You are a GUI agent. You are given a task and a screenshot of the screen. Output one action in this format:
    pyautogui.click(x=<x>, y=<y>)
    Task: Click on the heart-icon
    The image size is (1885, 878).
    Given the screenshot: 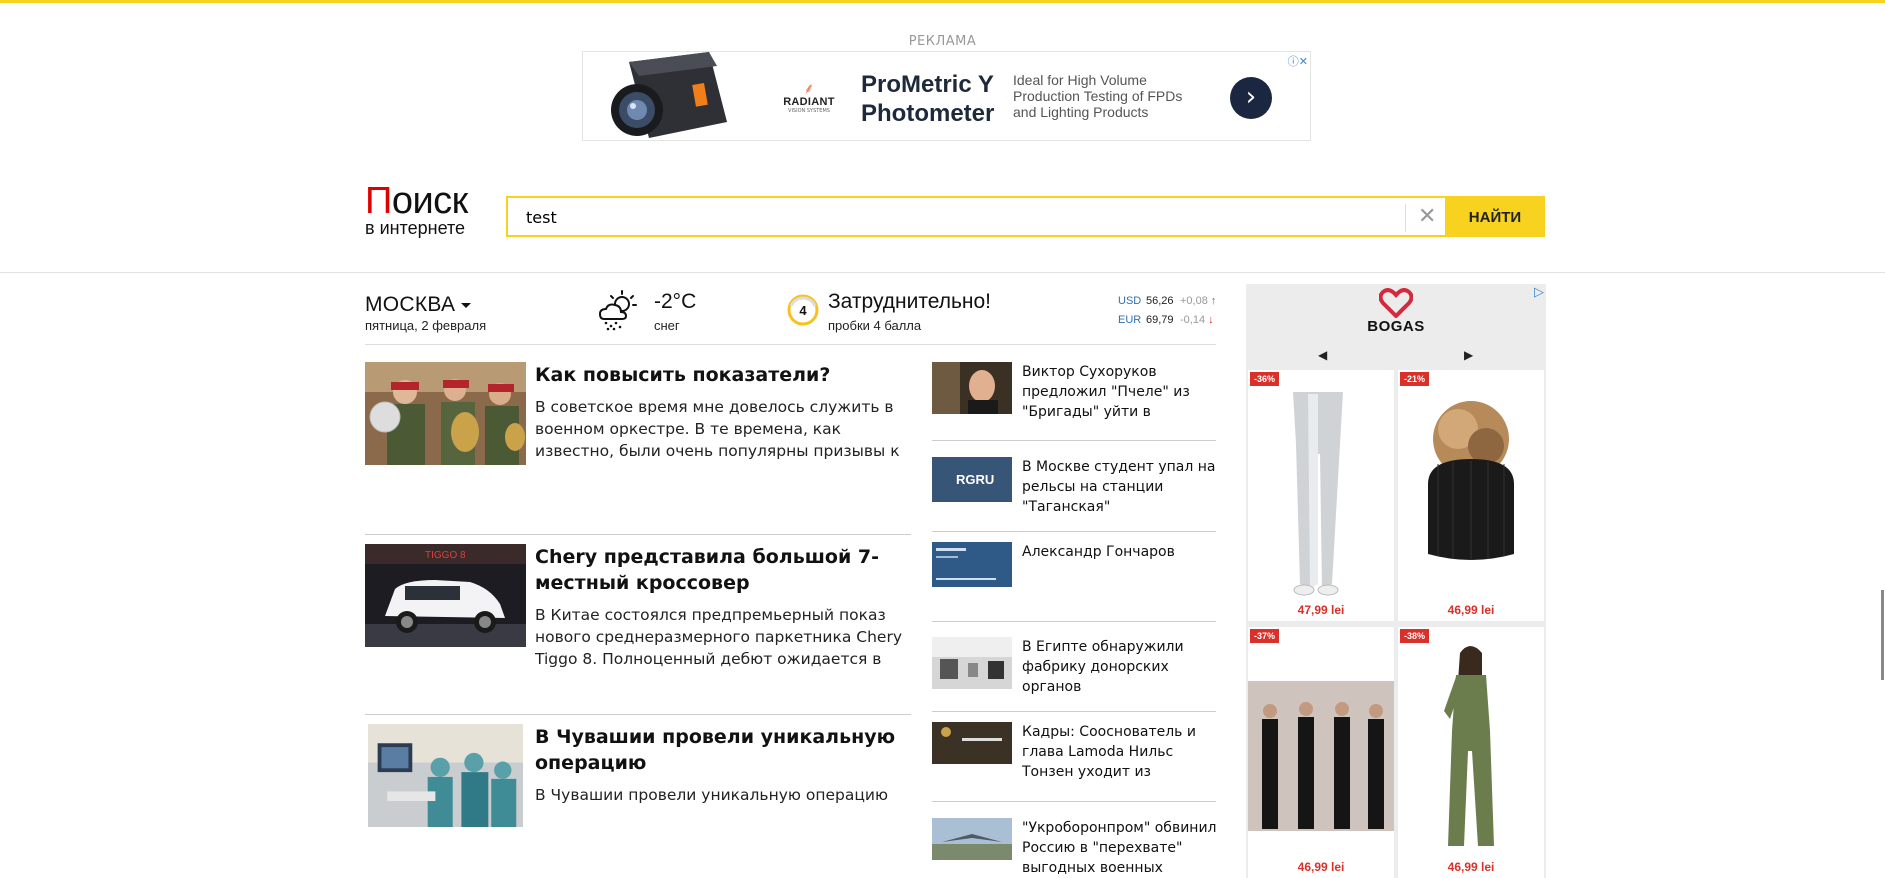 What is the action you would take?
    pyautogui.click(x=1396, y=303)
    